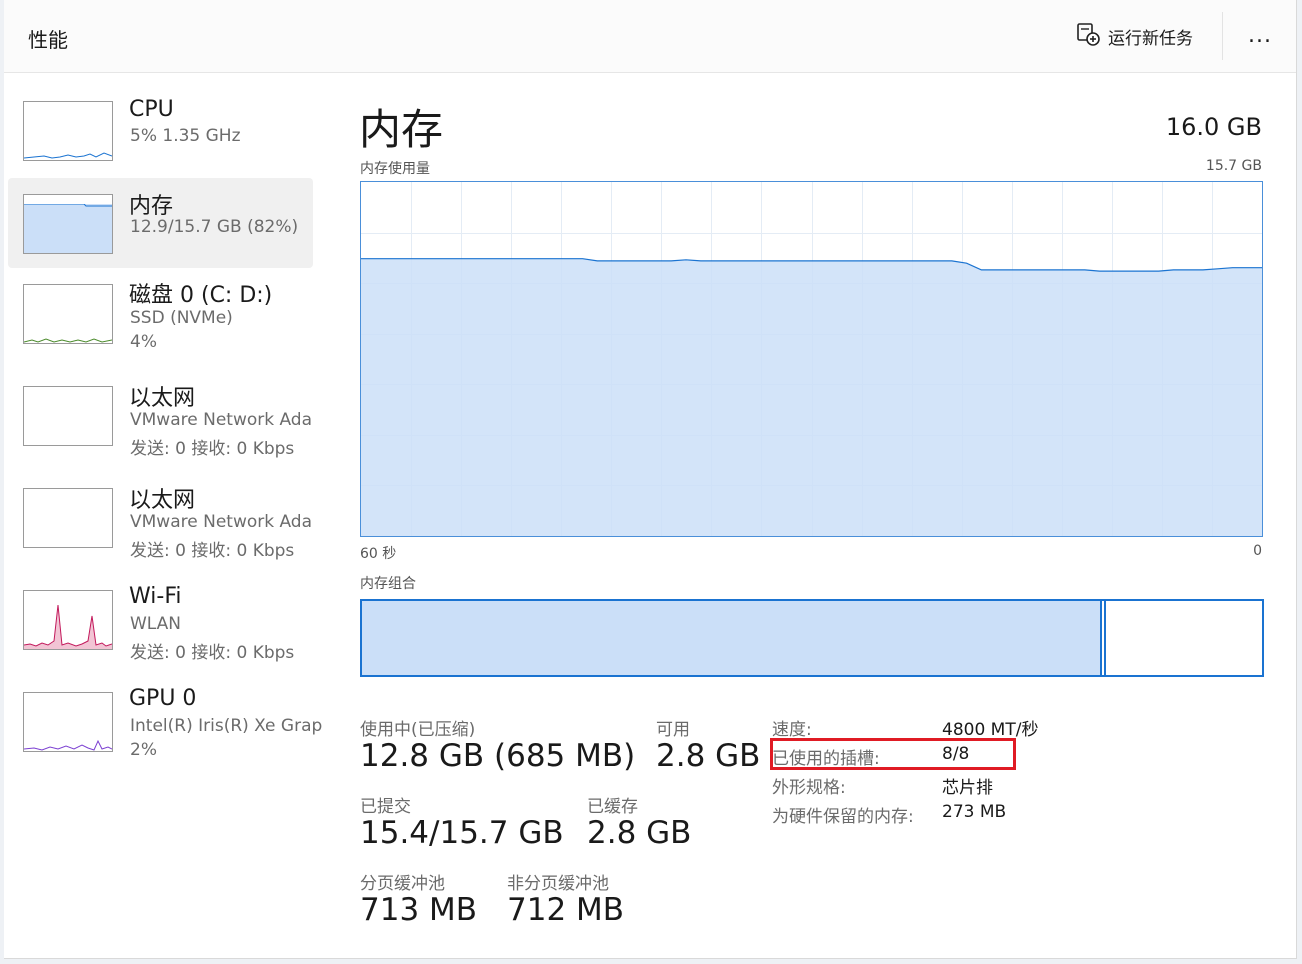 This screenshot has height=964, width=1302. I want to click on committed-label: 已提交, so click(385, 807).